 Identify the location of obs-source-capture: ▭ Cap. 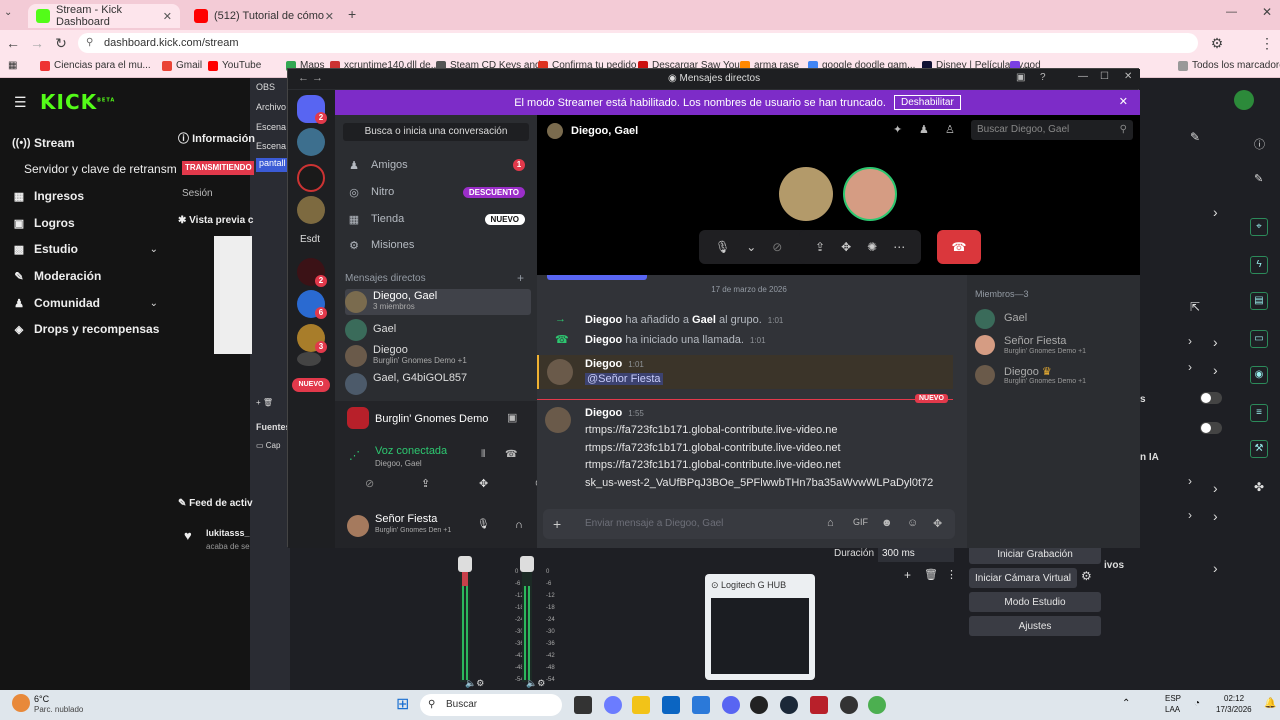
(268, 445).